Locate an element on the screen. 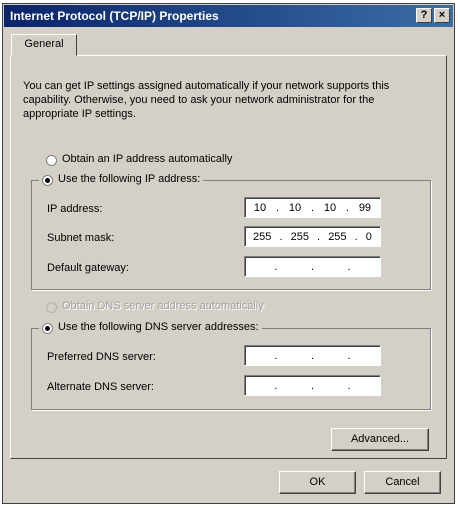  ip-address-label: IP address: is located at coordinates (75, 209).